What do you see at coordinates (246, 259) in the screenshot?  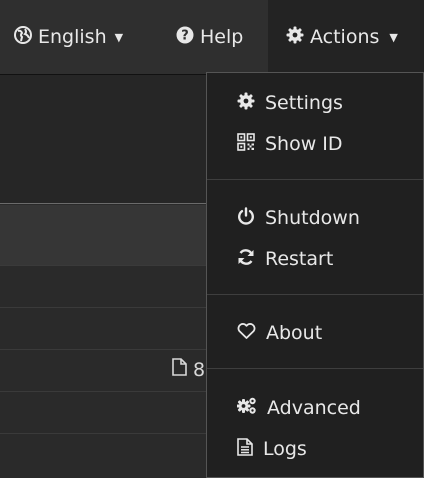 I see `refresh-icon` at bounding box center [246, 259].